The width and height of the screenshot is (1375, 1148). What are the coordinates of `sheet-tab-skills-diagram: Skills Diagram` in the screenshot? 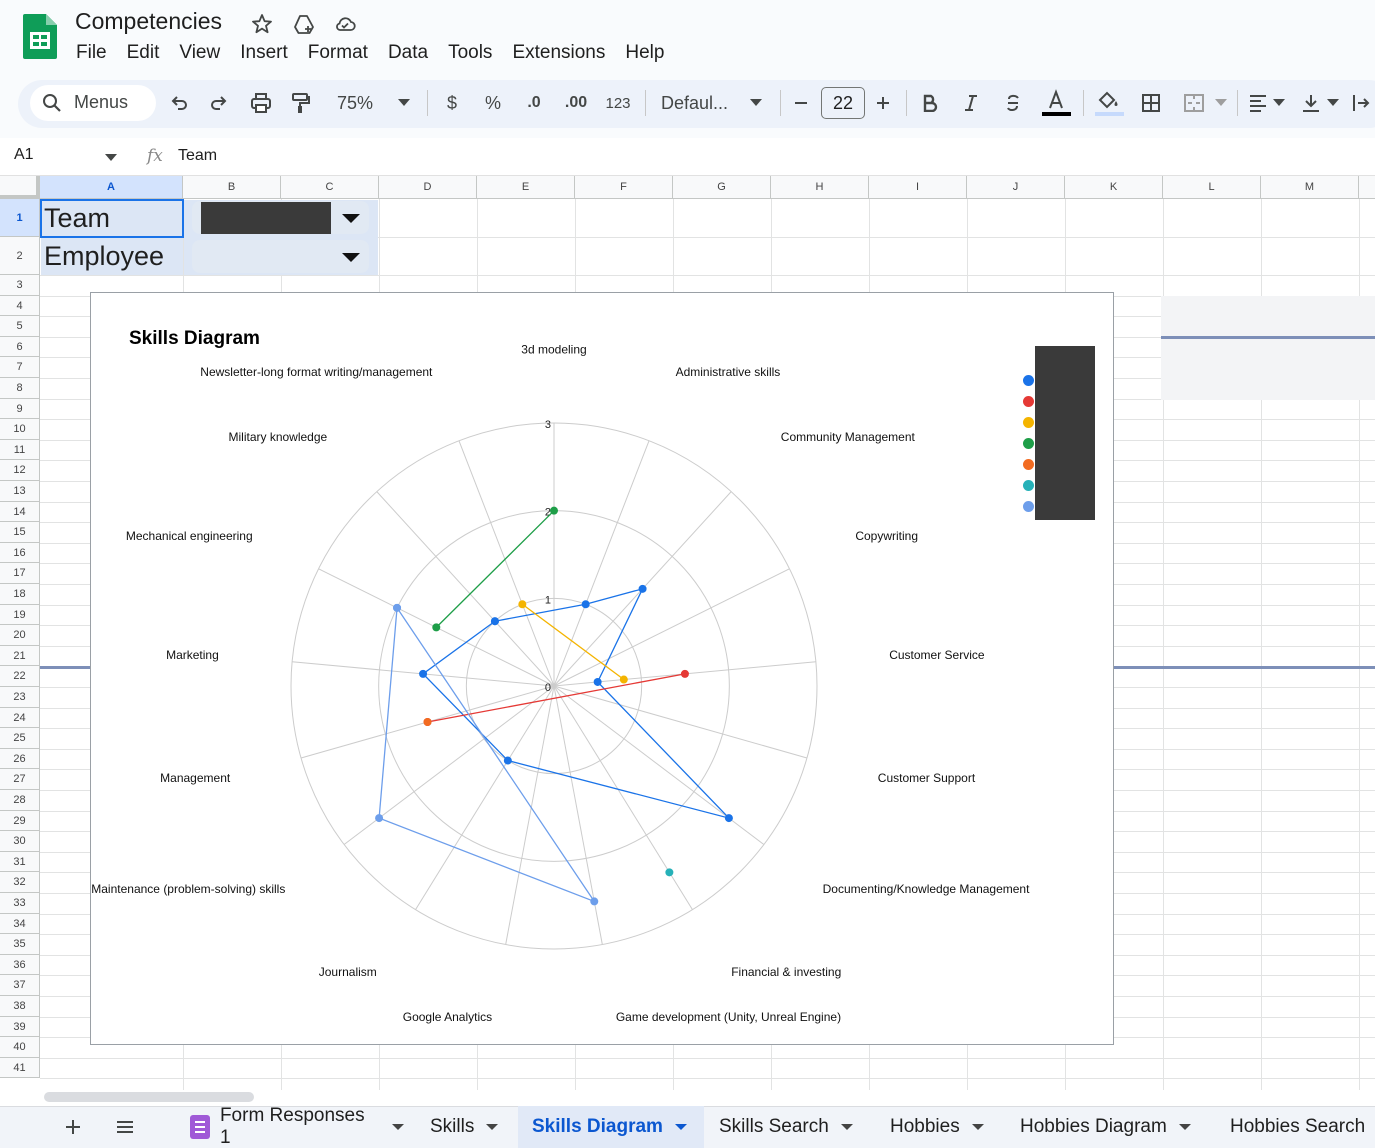 It's located at (611, 1127).